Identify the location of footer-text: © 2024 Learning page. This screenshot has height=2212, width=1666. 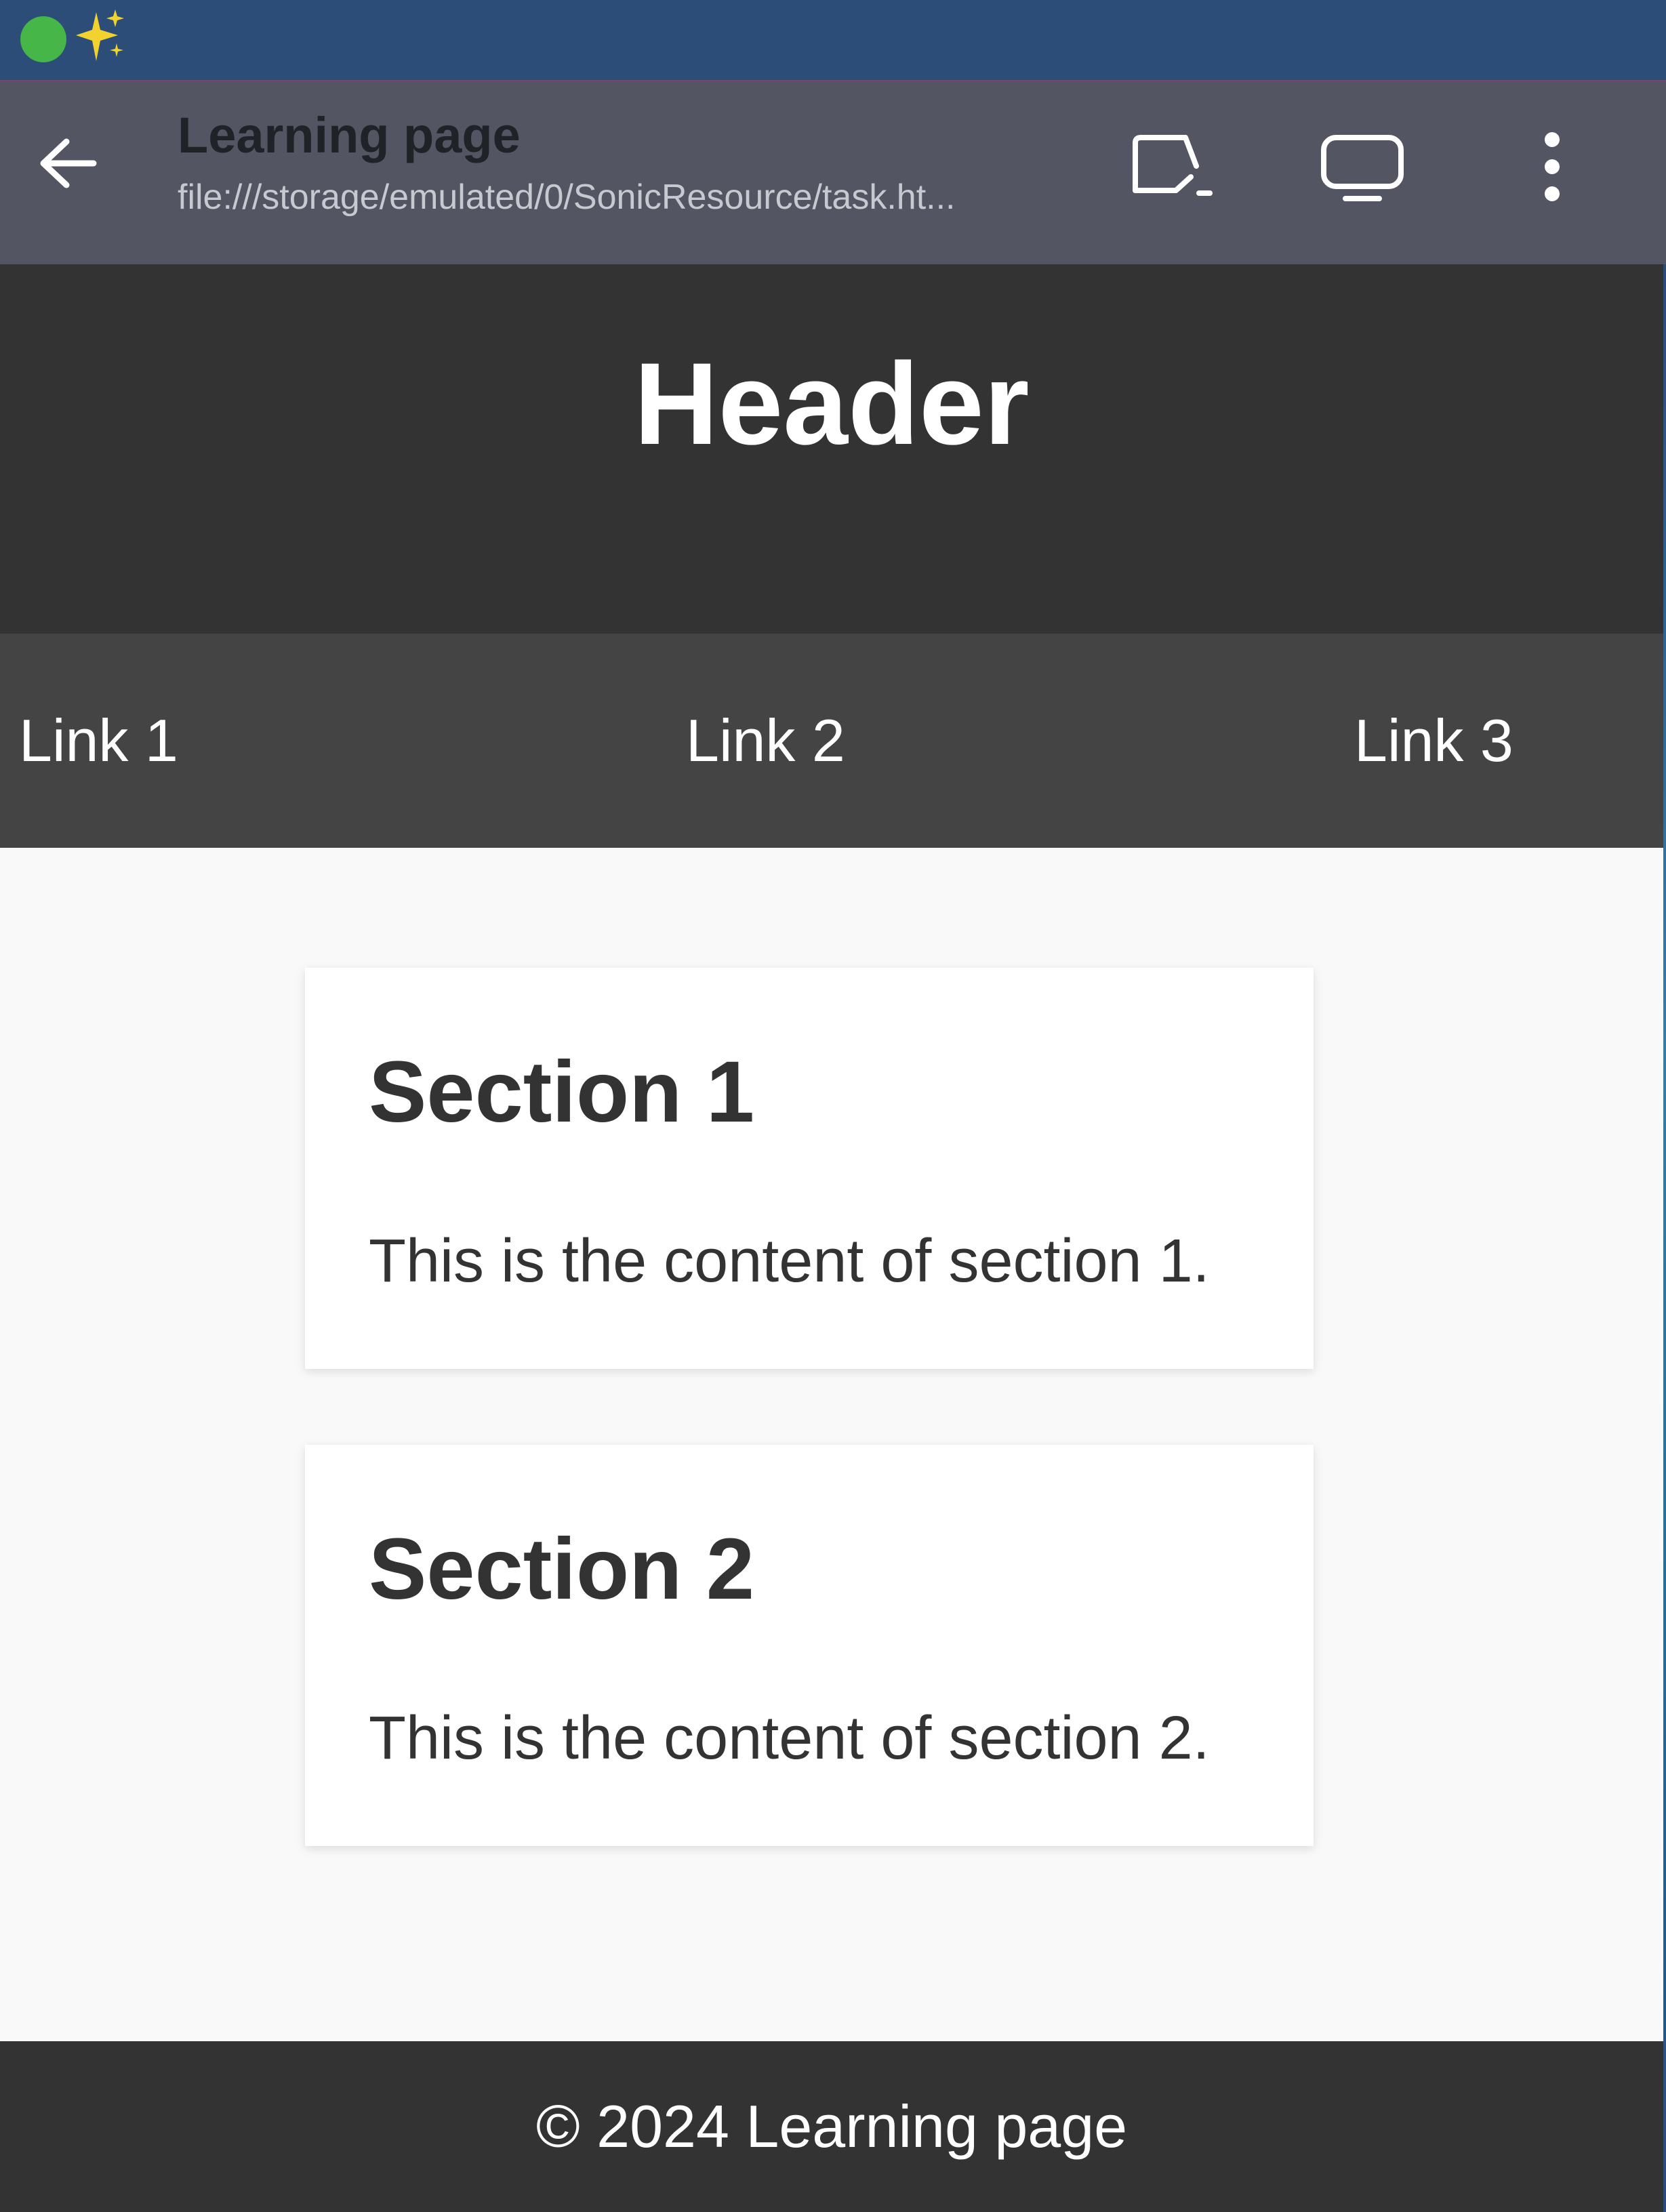
(831, 2126).